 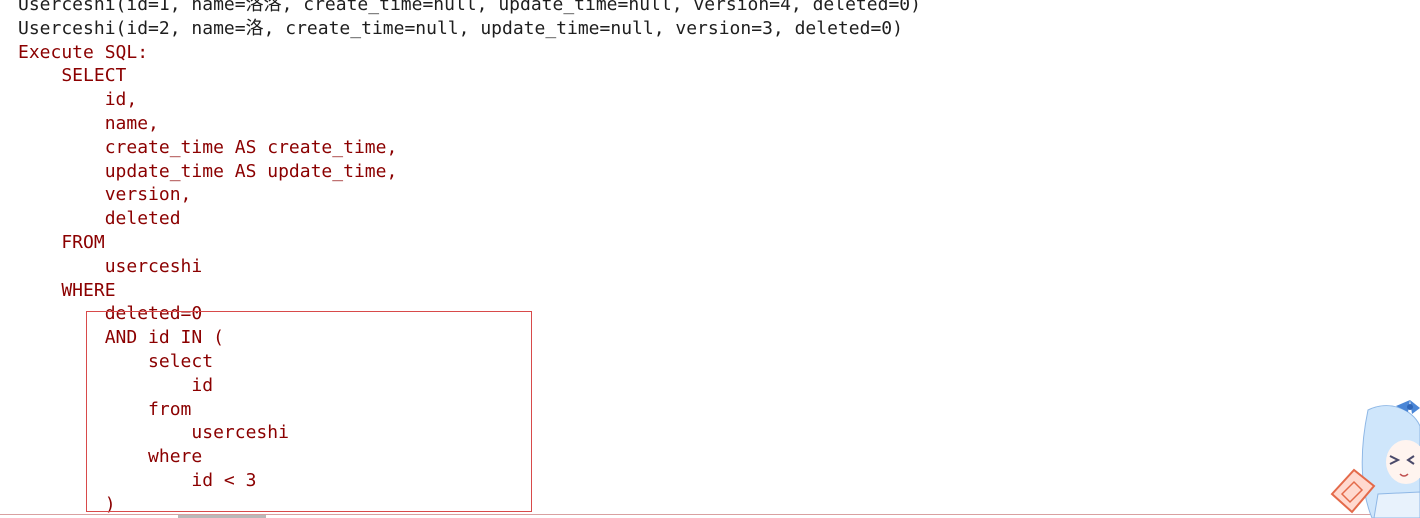 I want to click on sql-log-line: ), so click(x=67, y=504).